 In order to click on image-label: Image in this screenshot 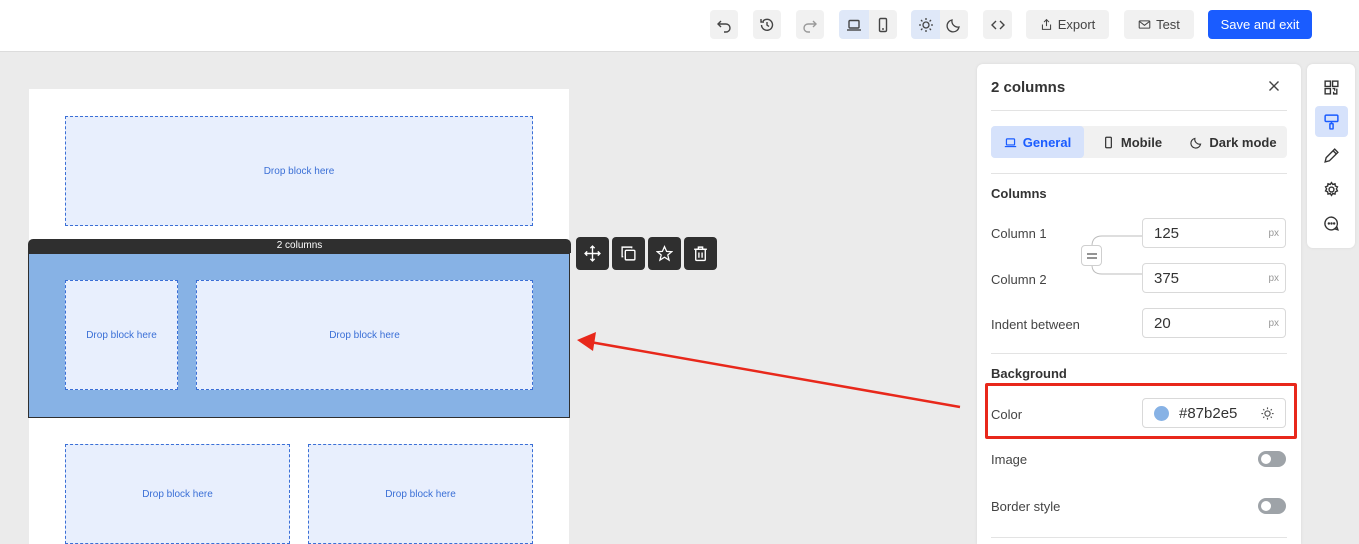, I will do `click(1009, 459)`.